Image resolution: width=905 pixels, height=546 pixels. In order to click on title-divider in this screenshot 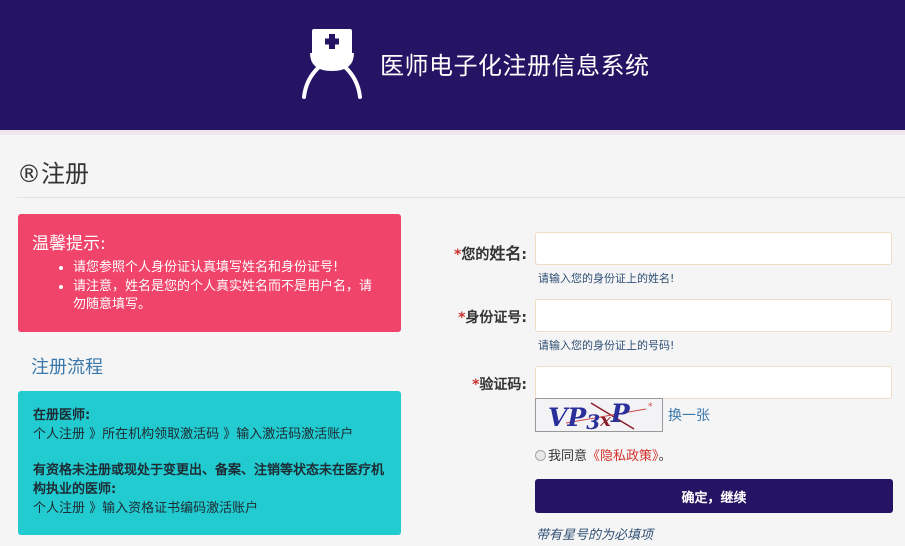, I will do `click(461, 197)`.